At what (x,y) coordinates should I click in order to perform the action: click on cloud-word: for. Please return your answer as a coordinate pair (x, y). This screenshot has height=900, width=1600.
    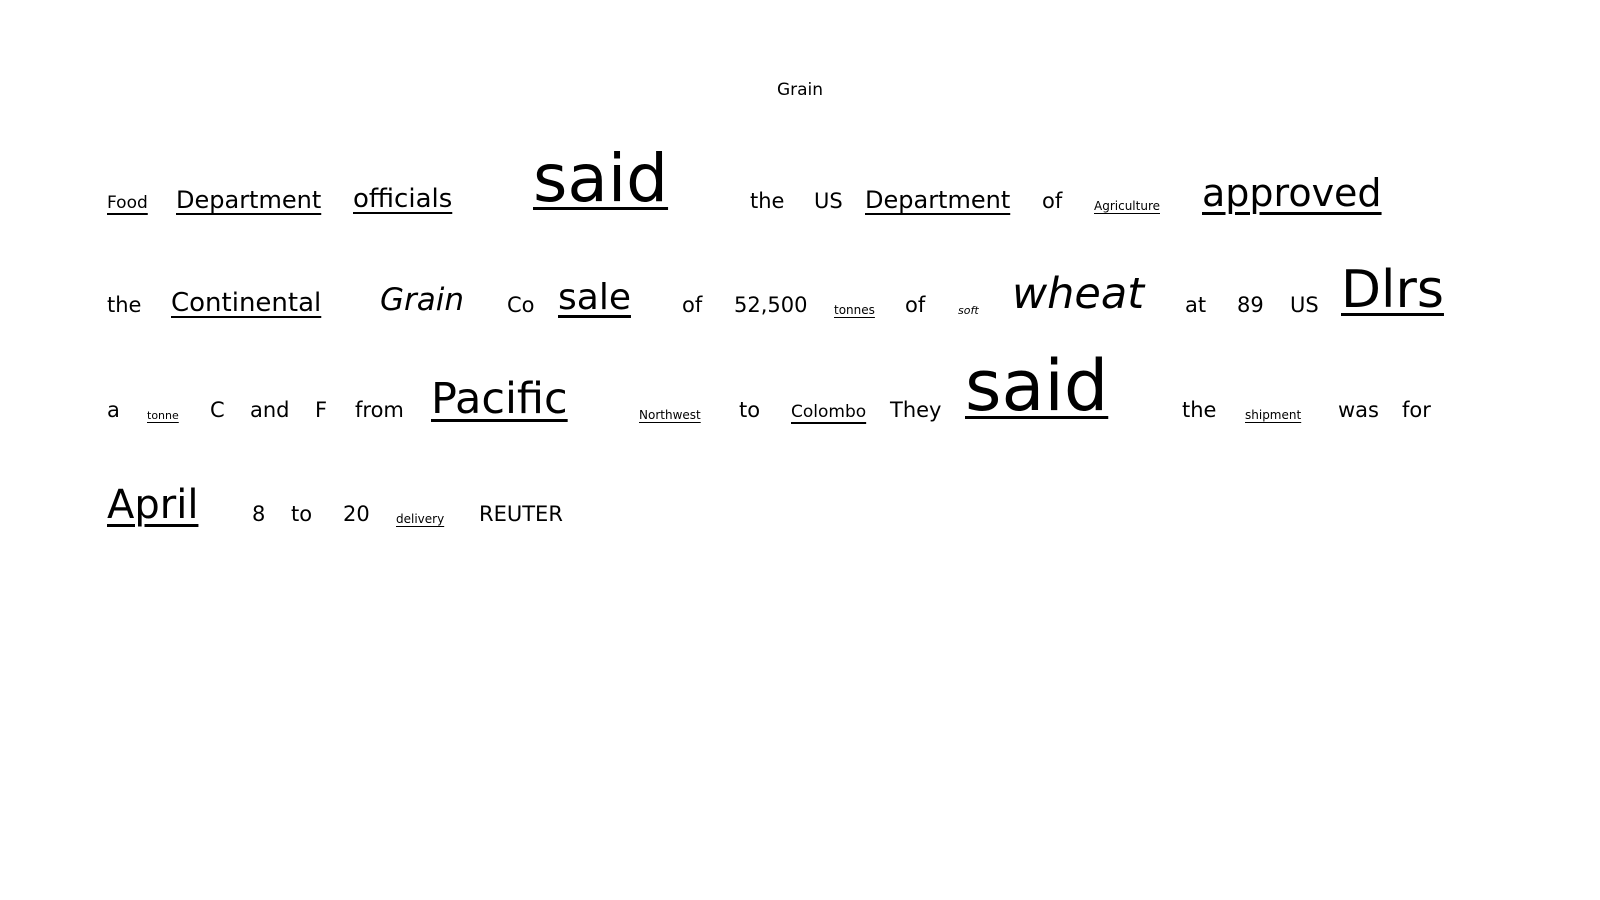
    Looking at the image, I should click on (1416, 410).